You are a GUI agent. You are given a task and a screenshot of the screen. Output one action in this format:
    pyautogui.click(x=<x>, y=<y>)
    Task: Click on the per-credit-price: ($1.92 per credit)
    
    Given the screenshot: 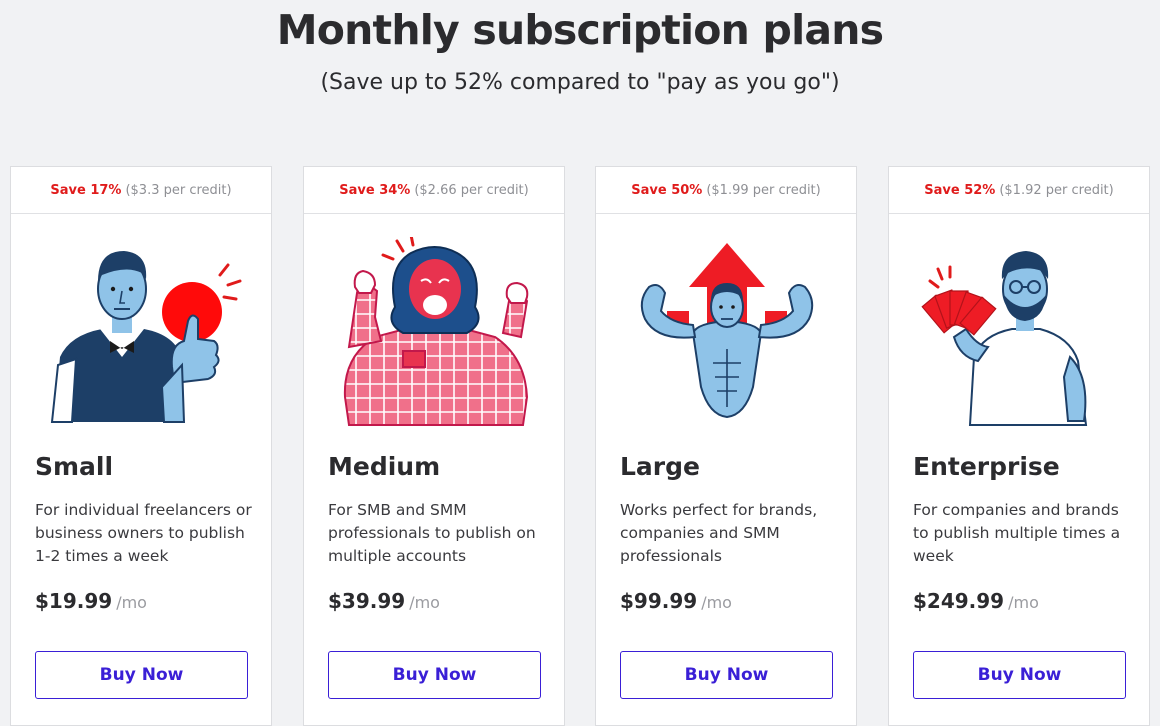 What is the action you would take?
    pyautogui.click(x=1056, y=190)
    